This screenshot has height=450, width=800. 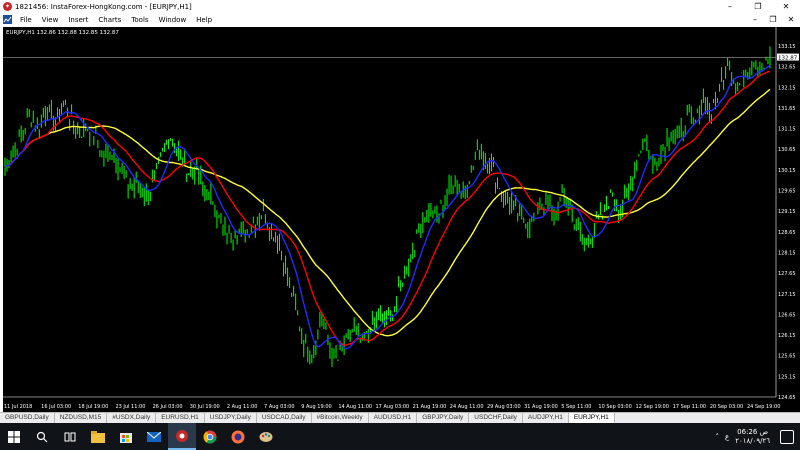 What do you see at coordinates (763, 407) in the screenshot?
I see `x-tick-label: 24 Sep 19:00` at bounding box center [763, 407].